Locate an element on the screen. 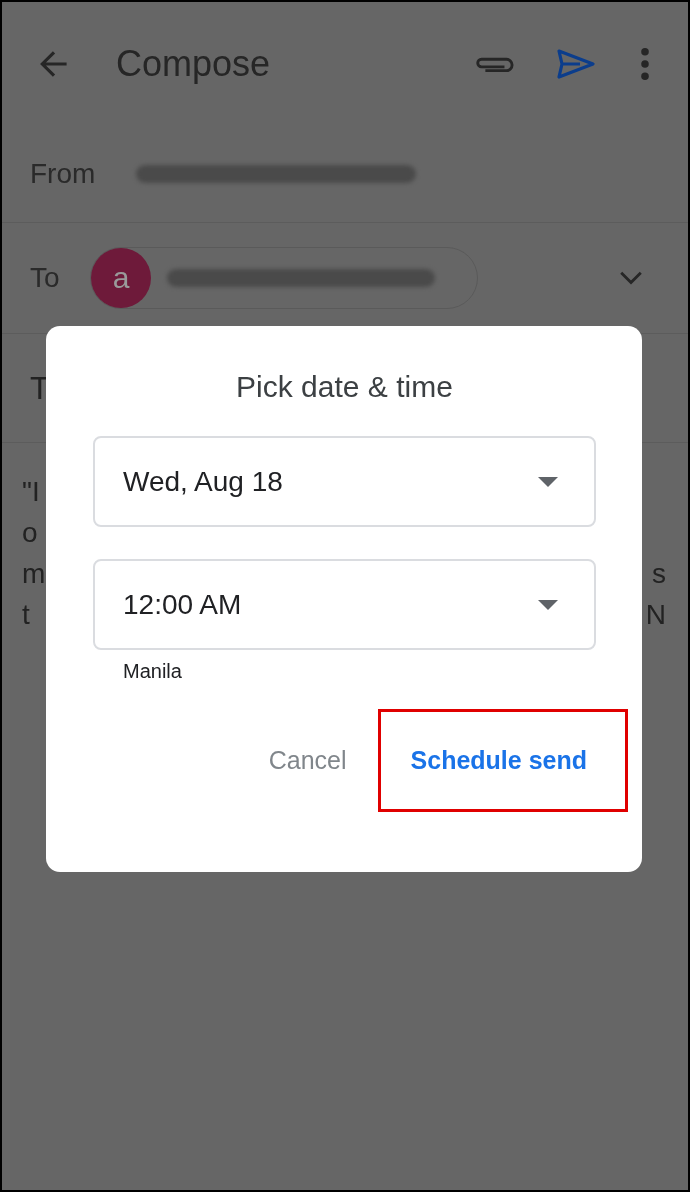 This screenshot has width=690, height=1192. body-text: o is located at coordinates (30, 533).